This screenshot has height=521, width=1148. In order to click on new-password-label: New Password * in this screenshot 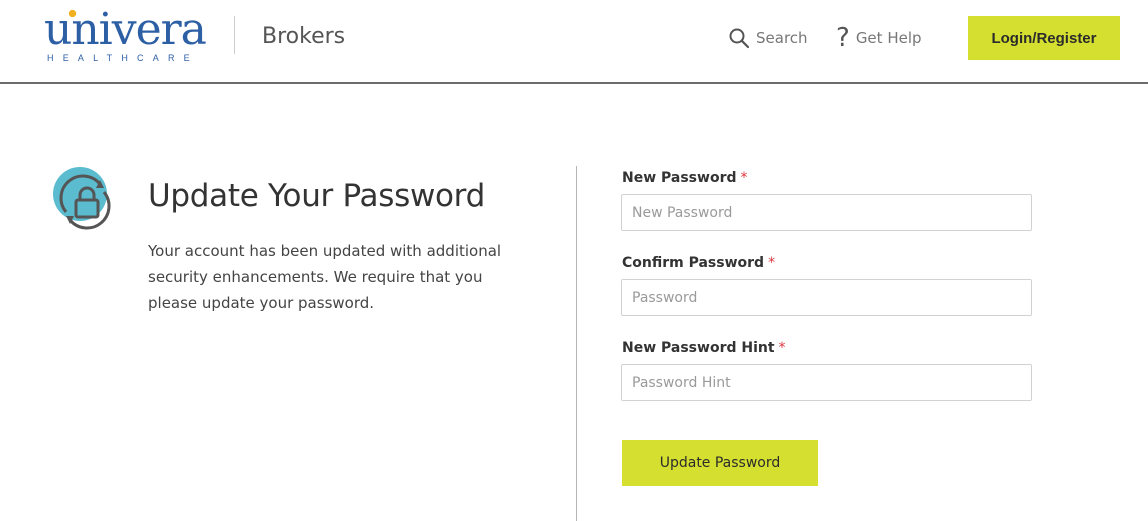, I will do `click(685, 178)`.